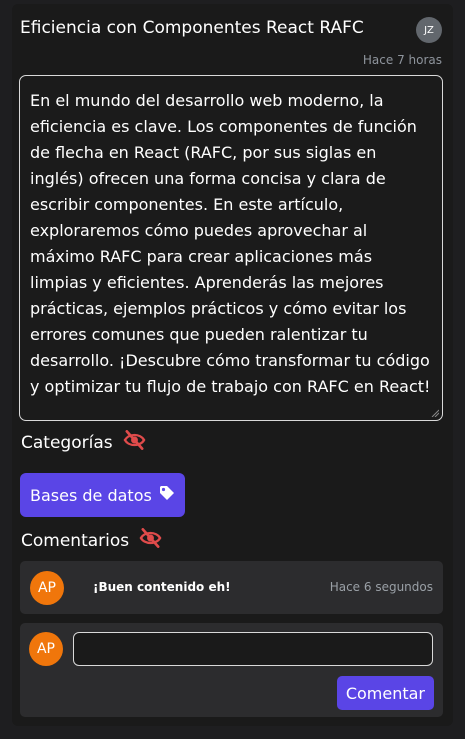  I want to click on comment-timestamp: Hace 6 segundos, so click(381, 587).